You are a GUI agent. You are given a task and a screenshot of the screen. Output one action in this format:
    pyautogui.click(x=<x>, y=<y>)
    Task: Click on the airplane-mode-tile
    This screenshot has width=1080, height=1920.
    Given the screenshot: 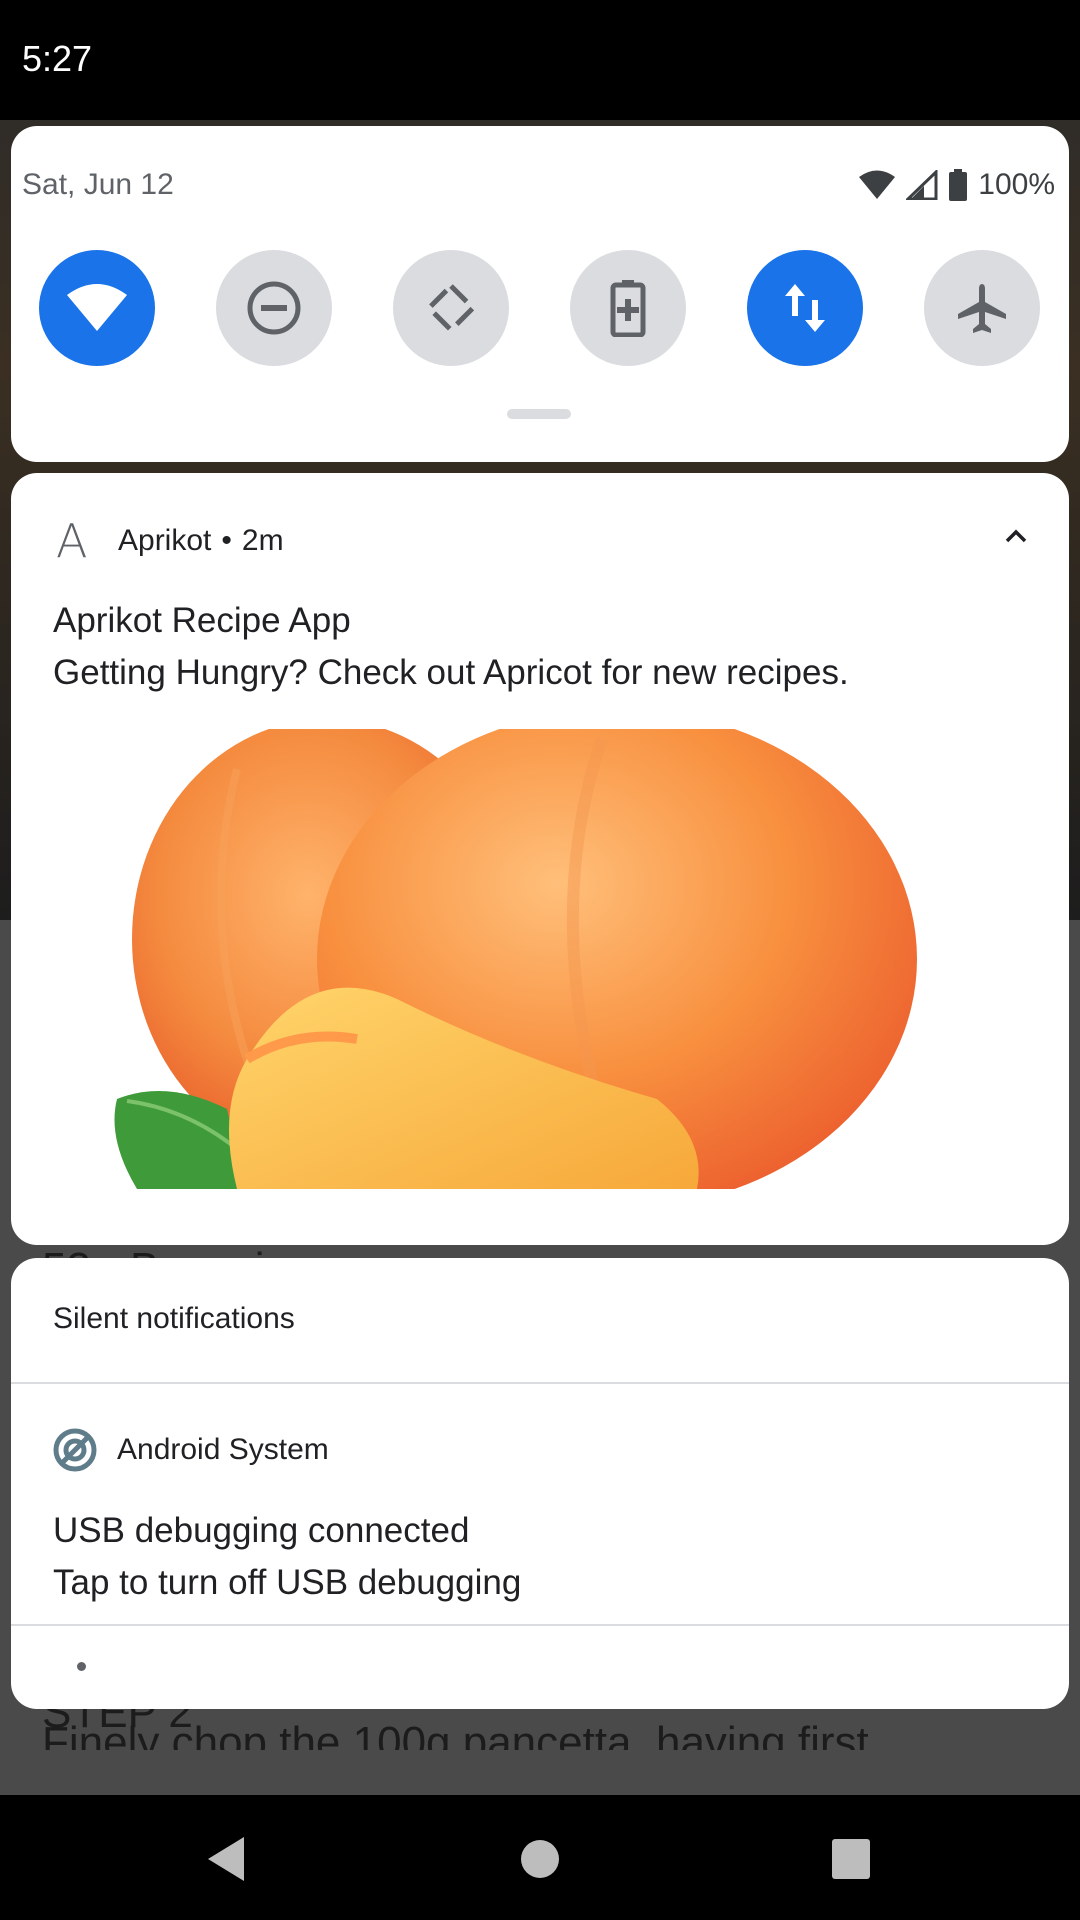 What is the action you would take?
    pyautogui.click(x=982, y=308)
    